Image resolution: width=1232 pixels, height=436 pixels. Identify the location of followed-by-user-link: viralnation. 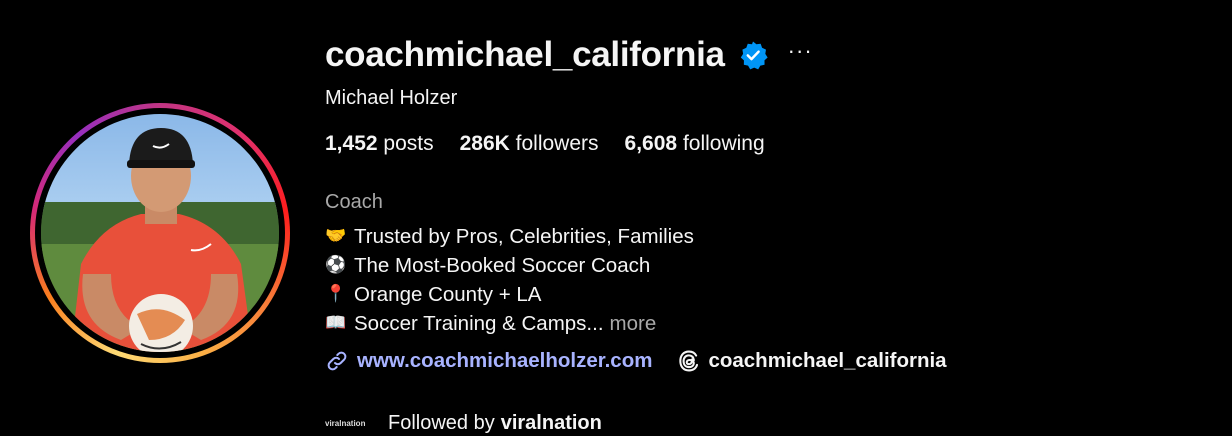
(551, 423).